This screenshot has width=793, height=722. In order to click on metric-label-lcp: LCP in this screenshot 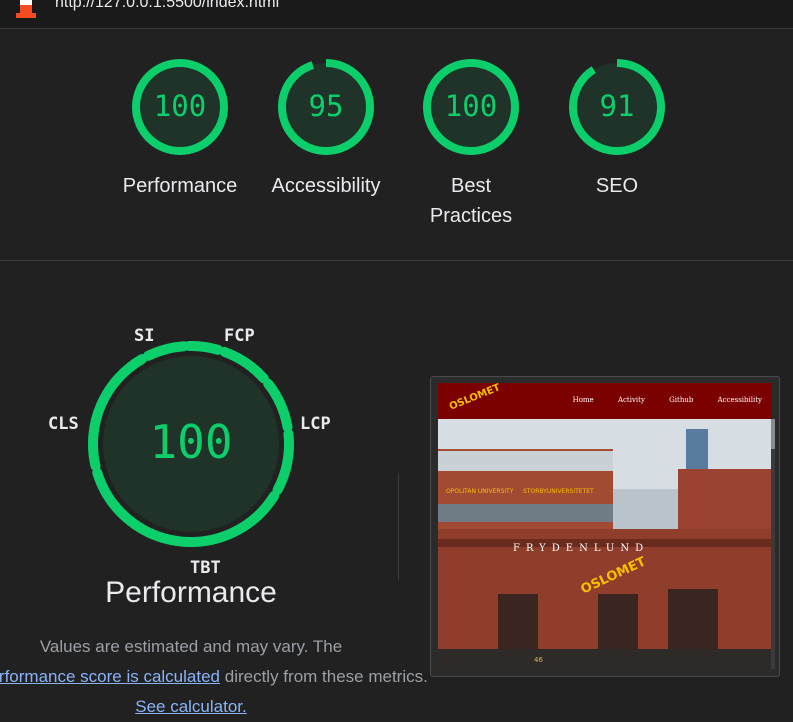, I will do `click(315, 424)`.